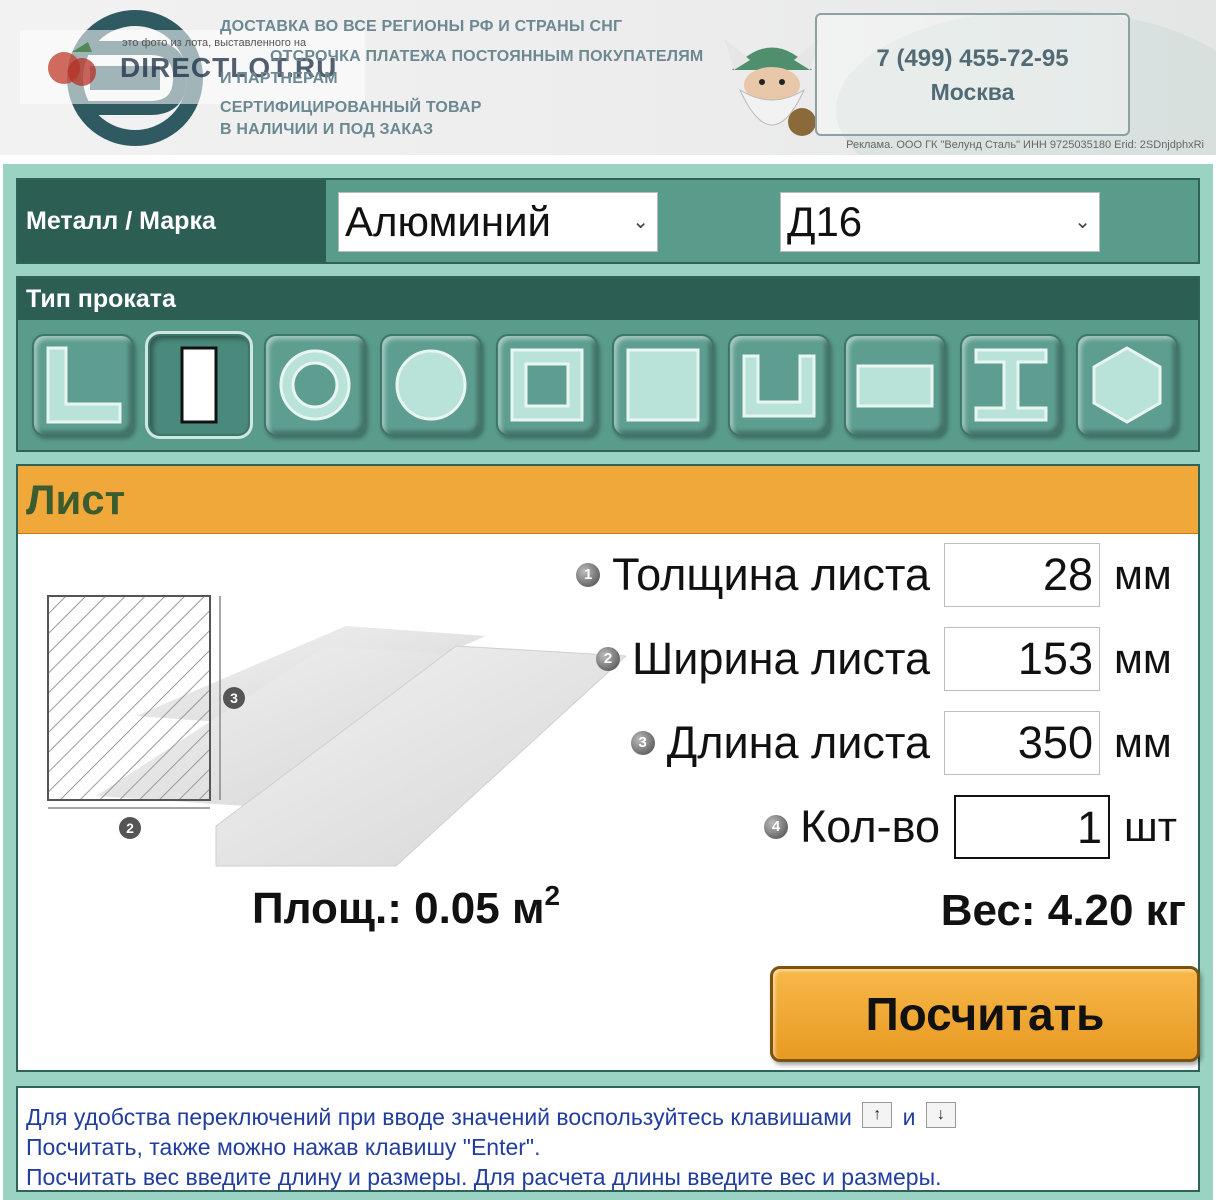 Image resolution: width=1216 pixels, height=1200 pixels. What do you see at coordinates (940, 222) in the screenshot?
I see `grade-select: Д16 ⌄` at bounding box center [940, 222].